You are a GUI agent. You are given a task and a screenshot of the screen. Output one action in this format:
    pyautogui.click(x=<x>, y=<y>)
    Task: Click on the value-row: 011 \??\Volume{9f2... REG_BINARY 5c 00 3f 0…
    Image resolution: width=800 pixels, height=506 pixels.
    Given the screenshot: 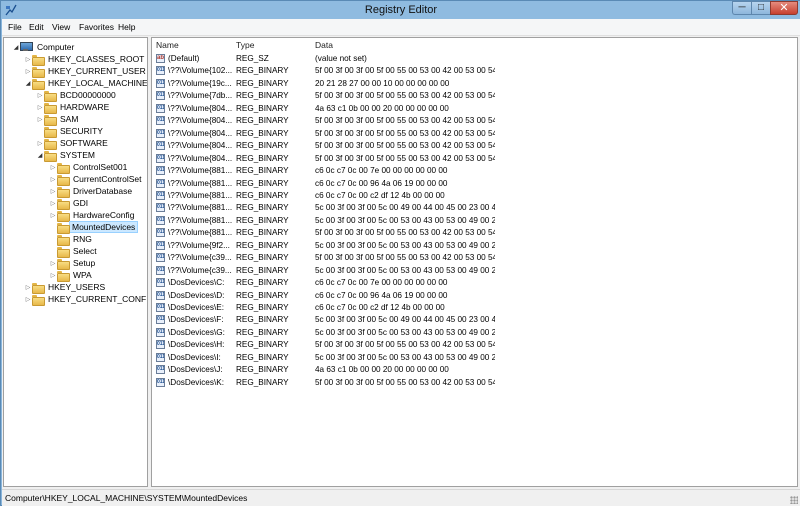 What is the action you would take?
    pyautogui.click(x=472, y=246)
    